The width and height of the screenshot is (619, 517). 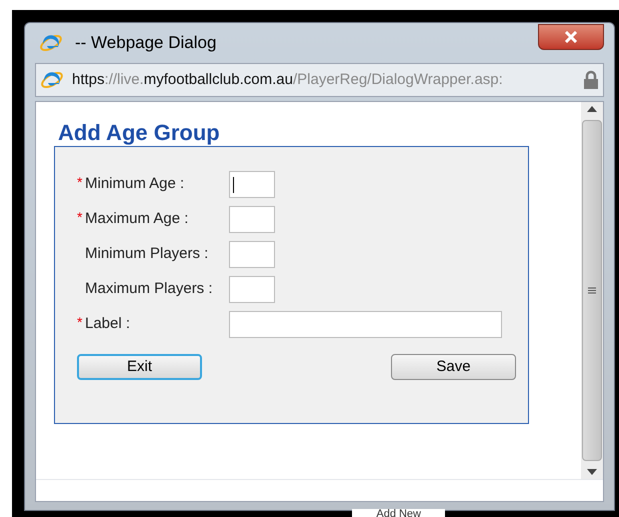 I want to click on url-text: https, so click(x=88, y=80).